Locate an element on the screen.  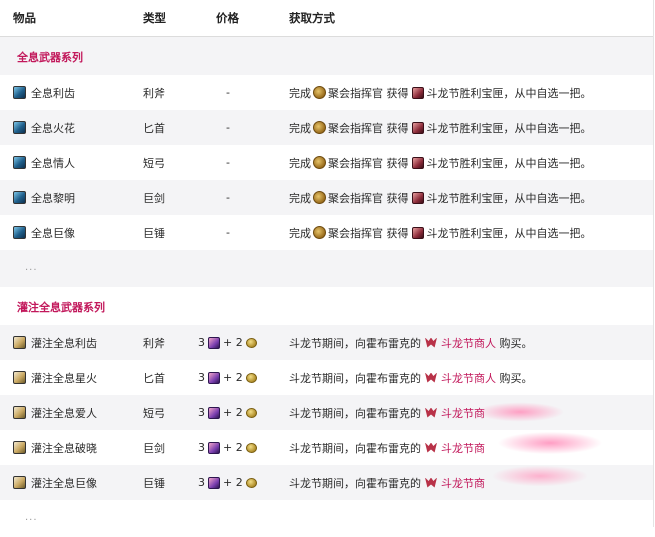
item-name-link: 灌注全息利齿 is located at coordinates (64, 343).